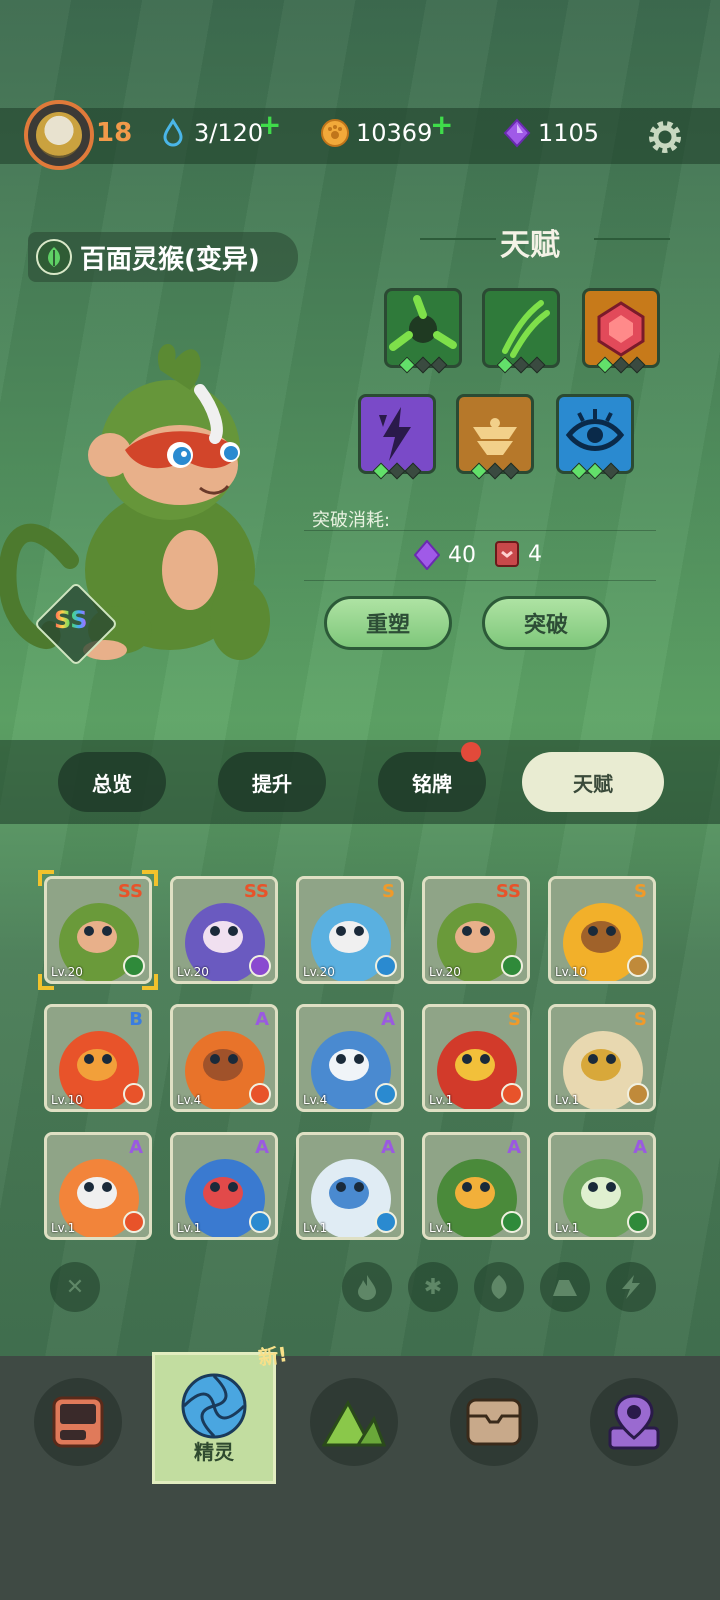  Describe the element at coordinates (350, 930) in the screenshot. I see `pet-card-blue-deer: S Lv.20` at that location.